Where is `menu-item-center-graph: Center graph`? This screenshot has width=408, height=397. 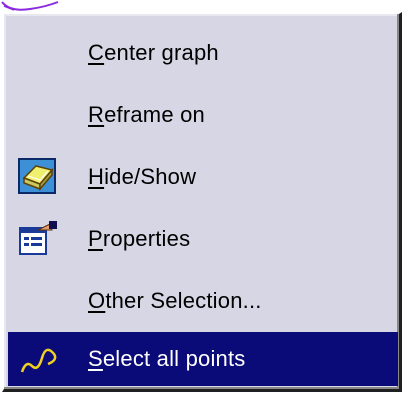
menu-item-center-graph: Center graph is located at coordinates (203, 53).